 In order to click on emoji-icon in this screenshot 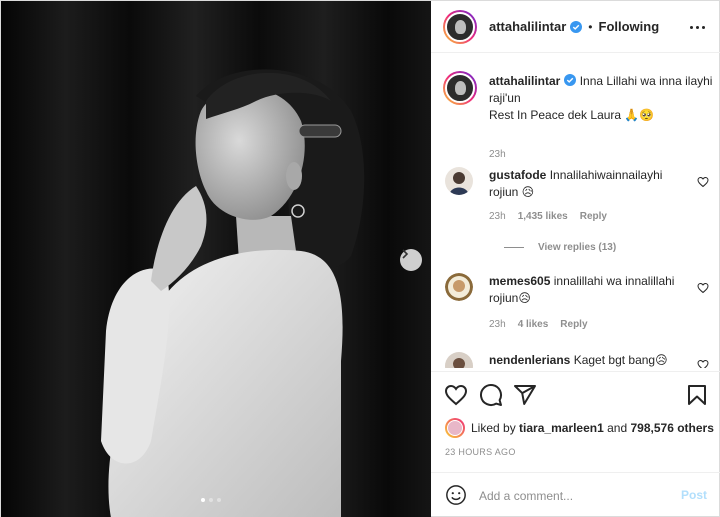, I will do `click(456, 495)`.